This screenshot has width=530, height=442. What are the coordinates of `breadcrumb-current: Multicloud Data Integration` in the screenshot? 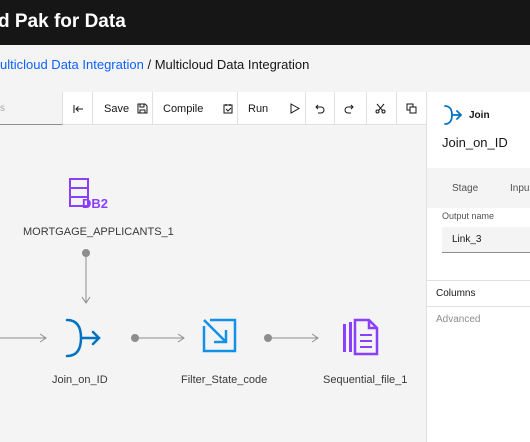 It's located at (232, 64).